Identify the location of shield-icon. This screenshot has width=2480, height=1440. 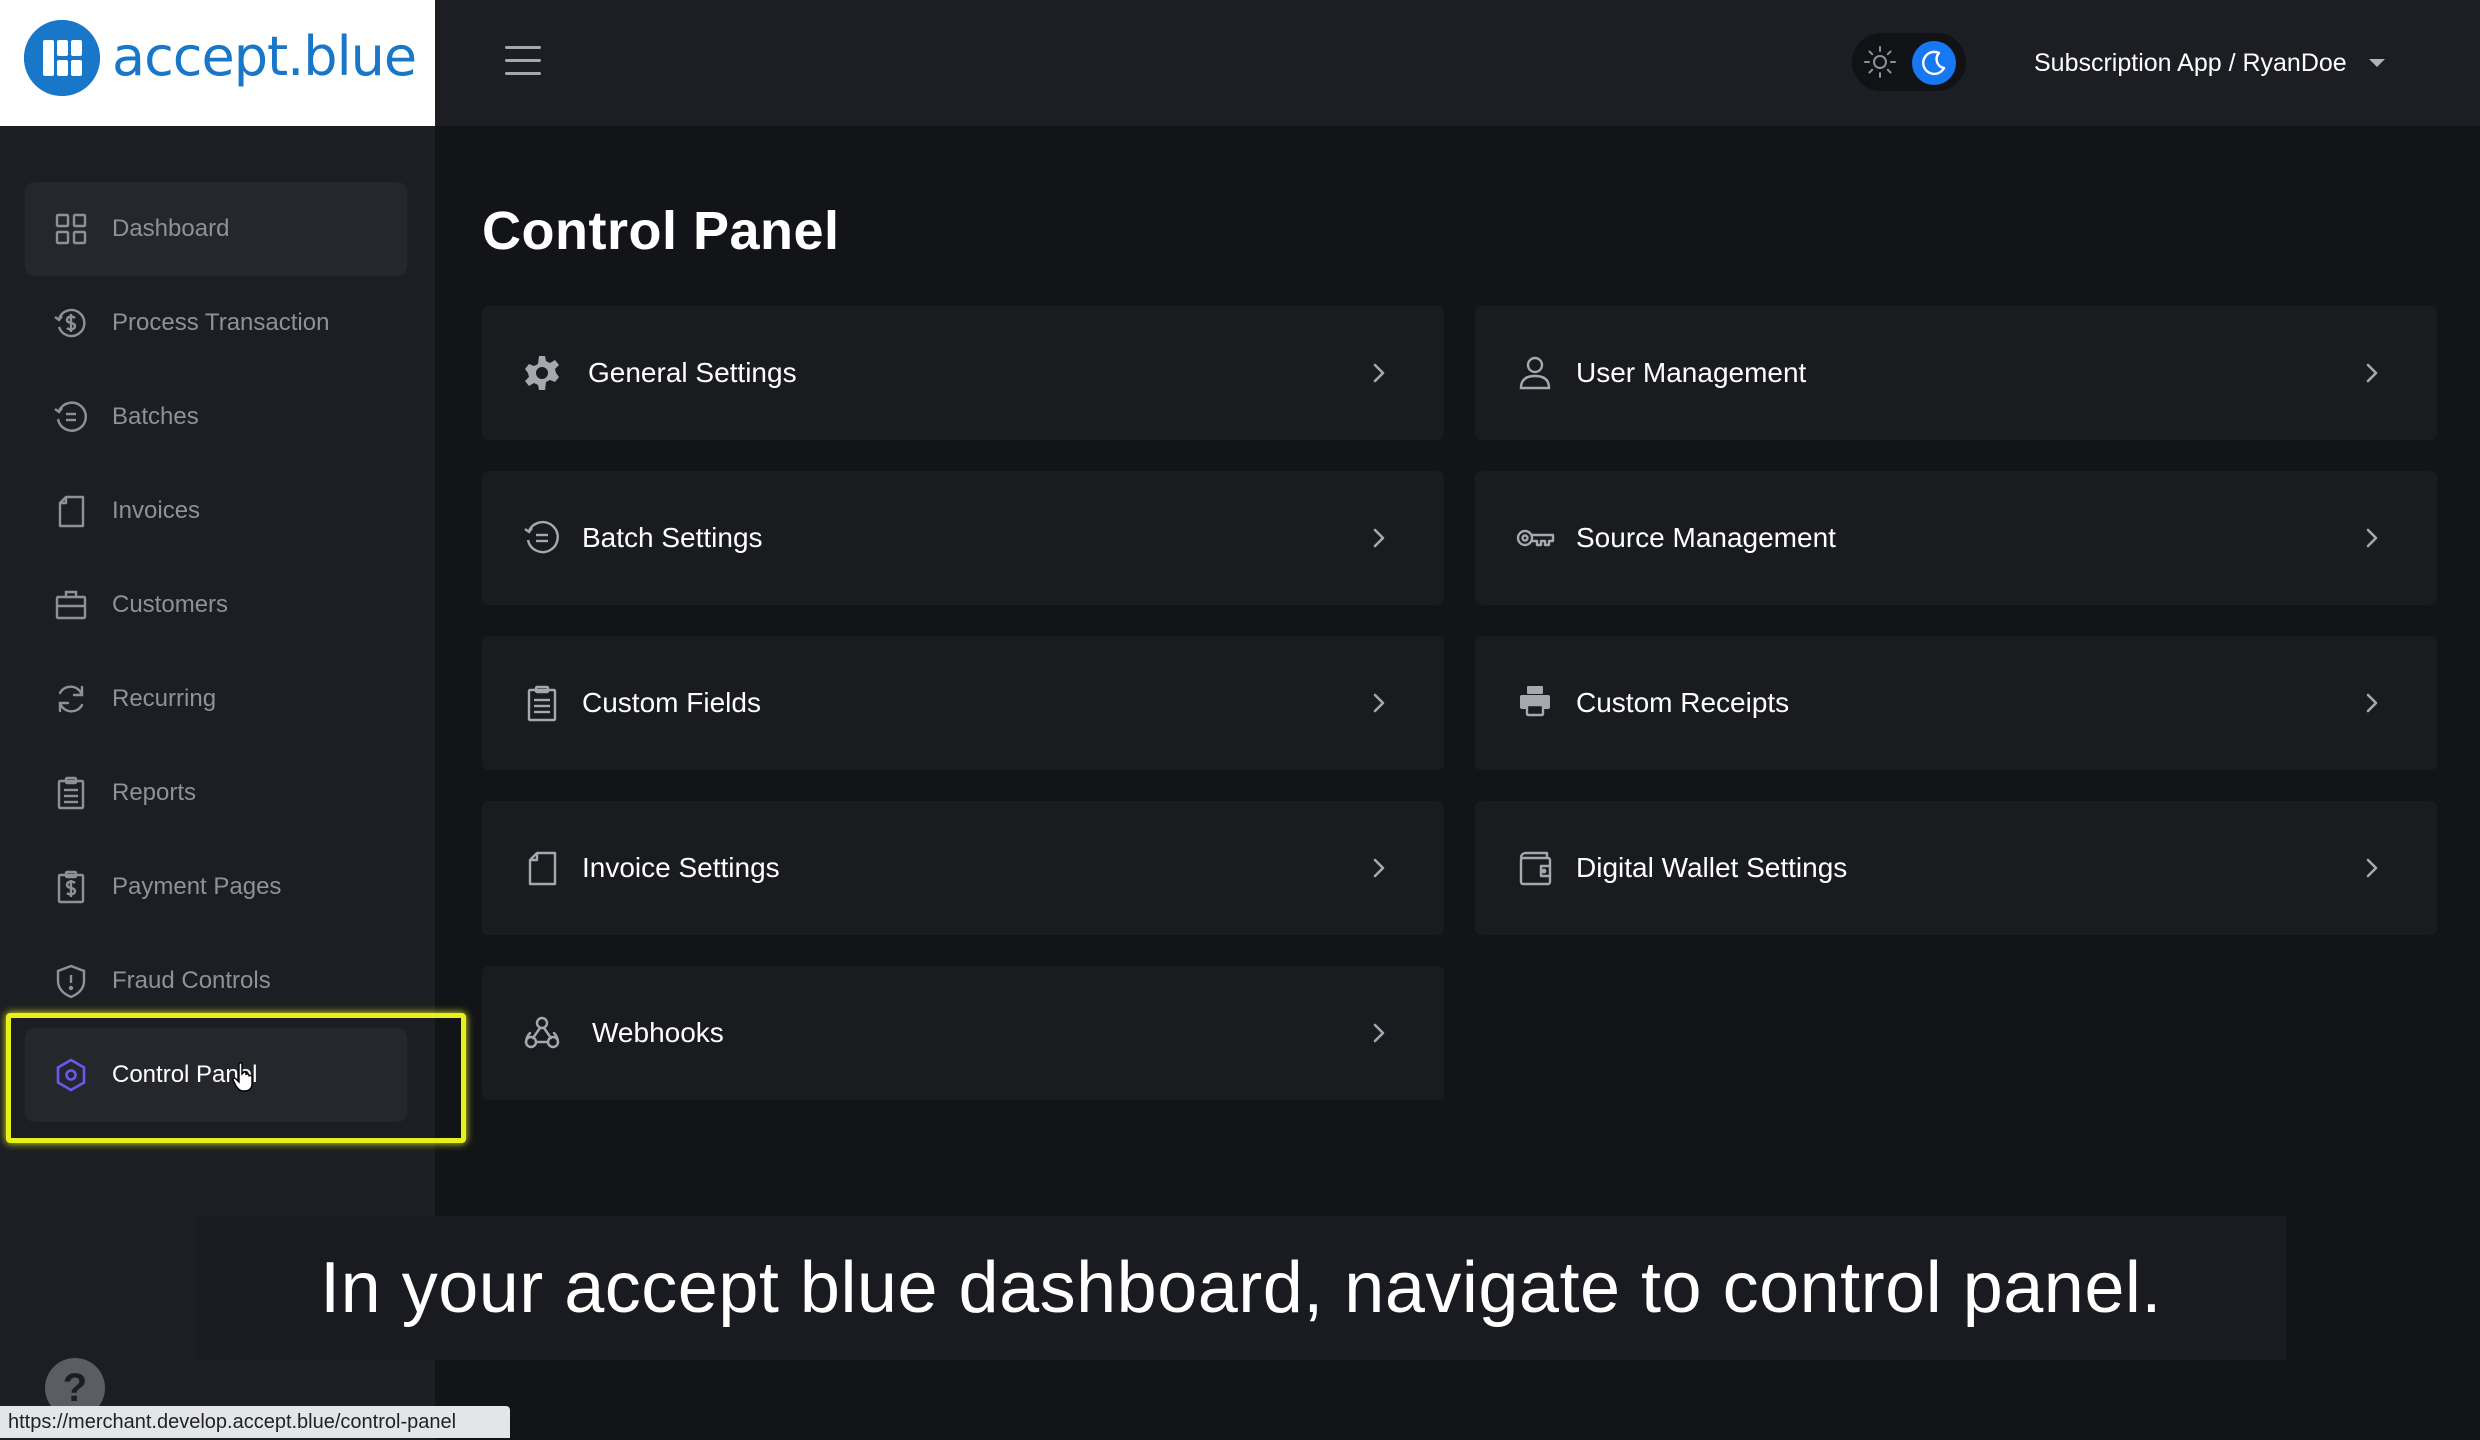
(71, 981).